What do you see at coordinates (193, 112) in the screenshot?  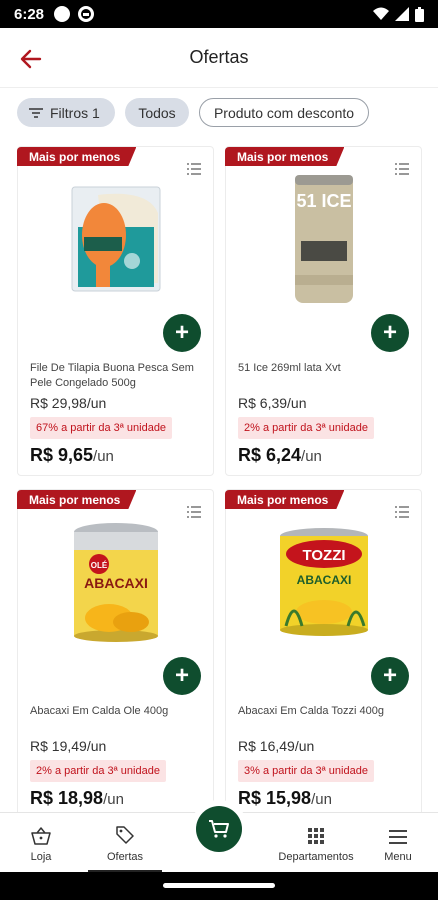 I see `filter-bar: Filtros 1 Todos Produto com desconto` at bounding box center [193, 112].